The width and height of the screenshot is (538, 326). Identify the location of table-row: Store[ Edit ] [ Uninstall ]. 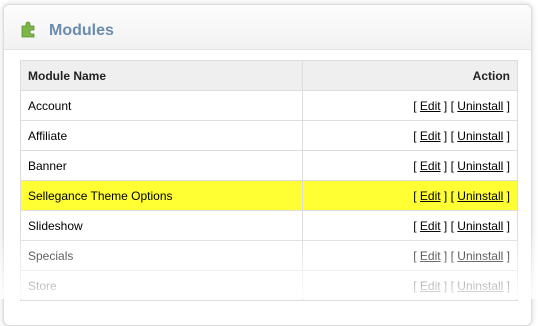
(269, 285).